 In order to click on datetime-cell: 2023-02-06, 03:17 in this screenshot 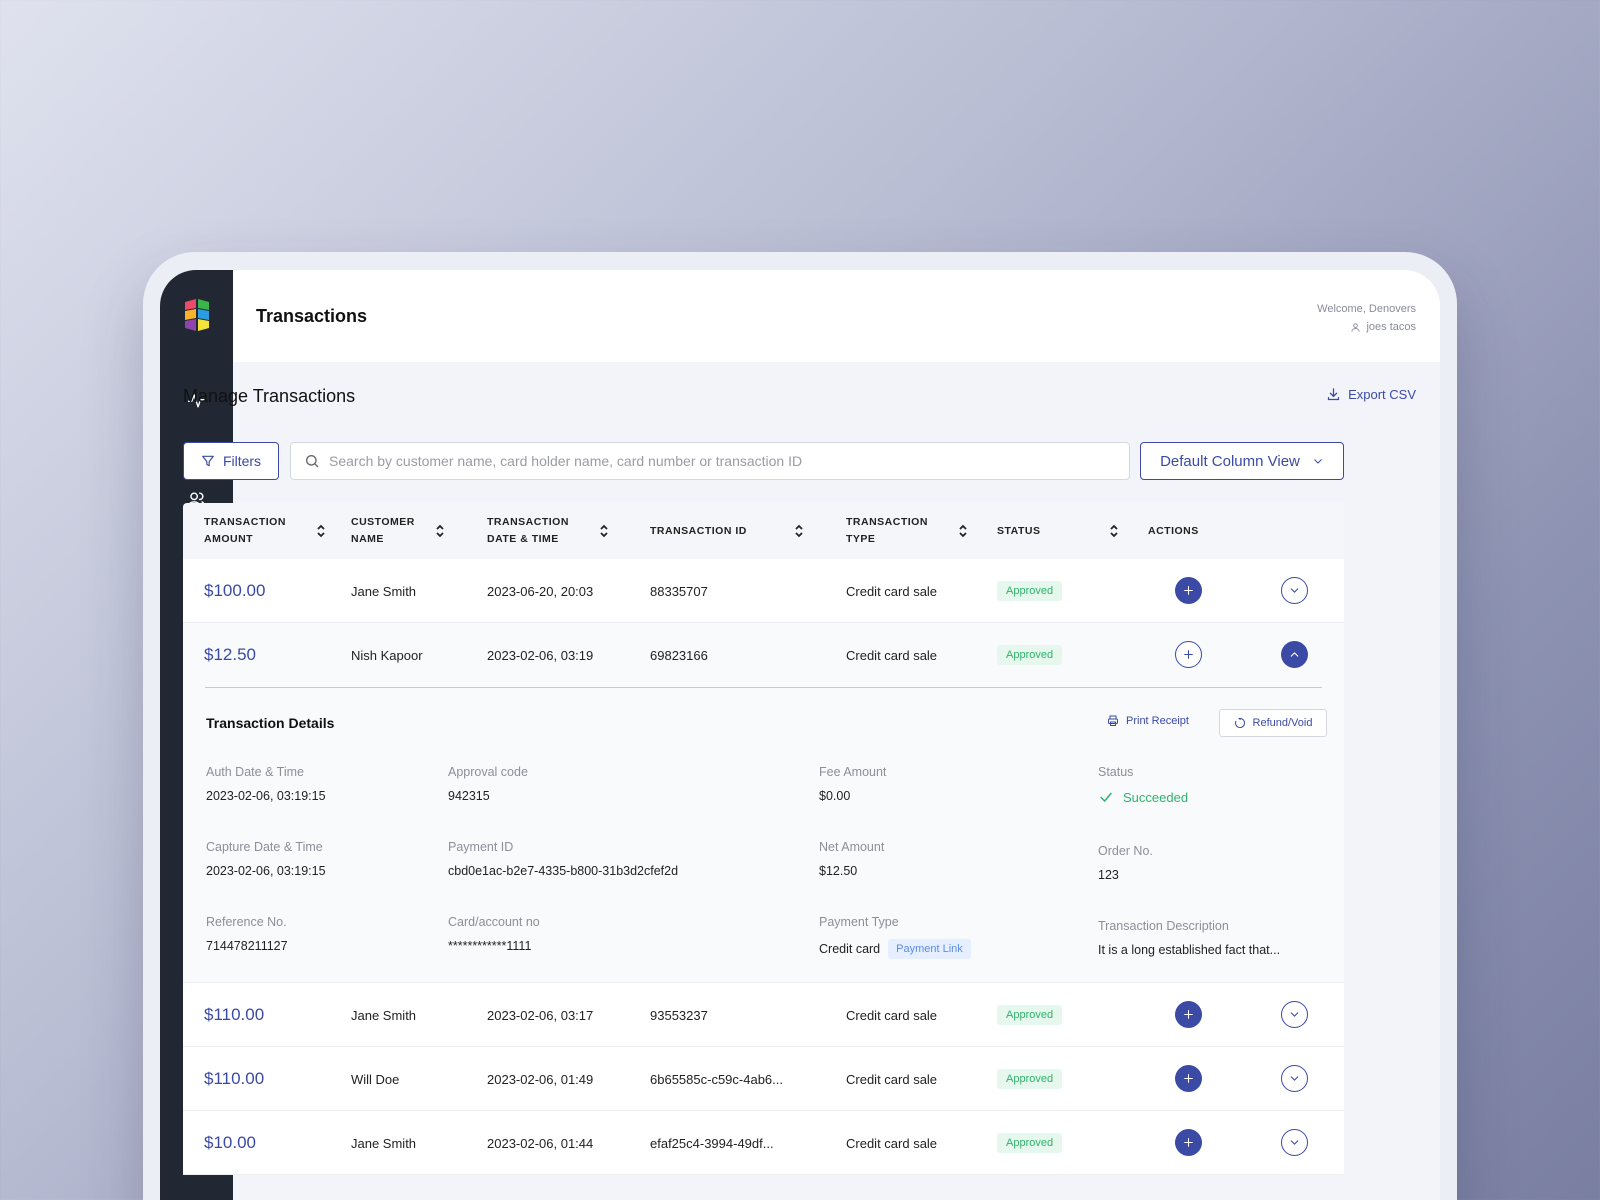, I will do `click(540, 1015)`.